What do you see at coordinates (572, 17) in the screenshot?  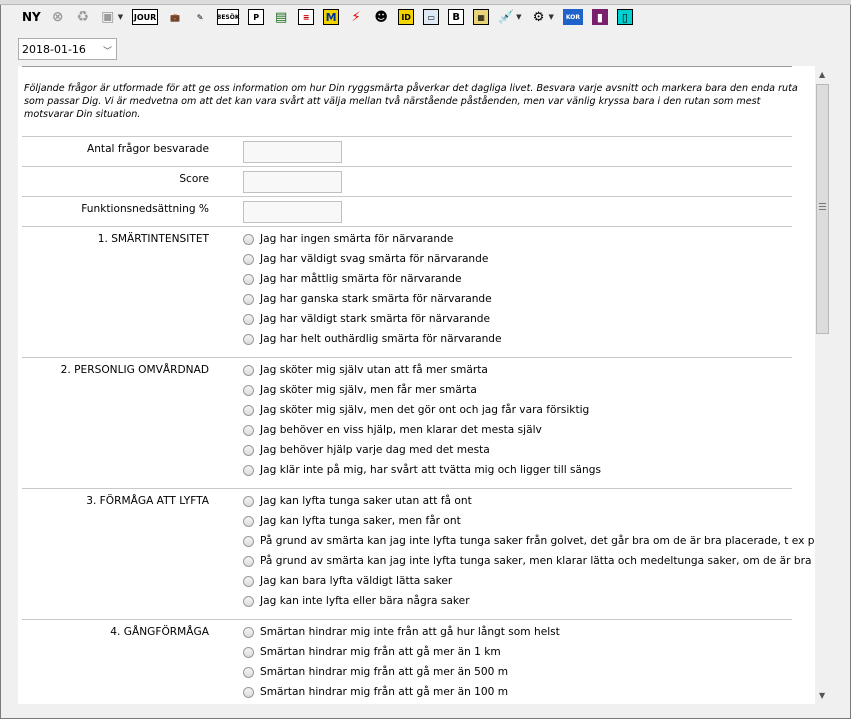 I see `kortdata-icon: KOR` at bounding box center [572, 17].